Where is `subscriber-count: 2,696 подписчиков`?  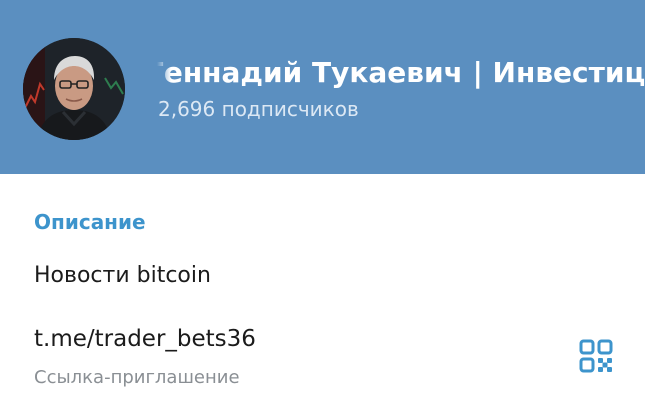 subscriber-count: 2,696 подписчиков is located at coordinates (258, 109).